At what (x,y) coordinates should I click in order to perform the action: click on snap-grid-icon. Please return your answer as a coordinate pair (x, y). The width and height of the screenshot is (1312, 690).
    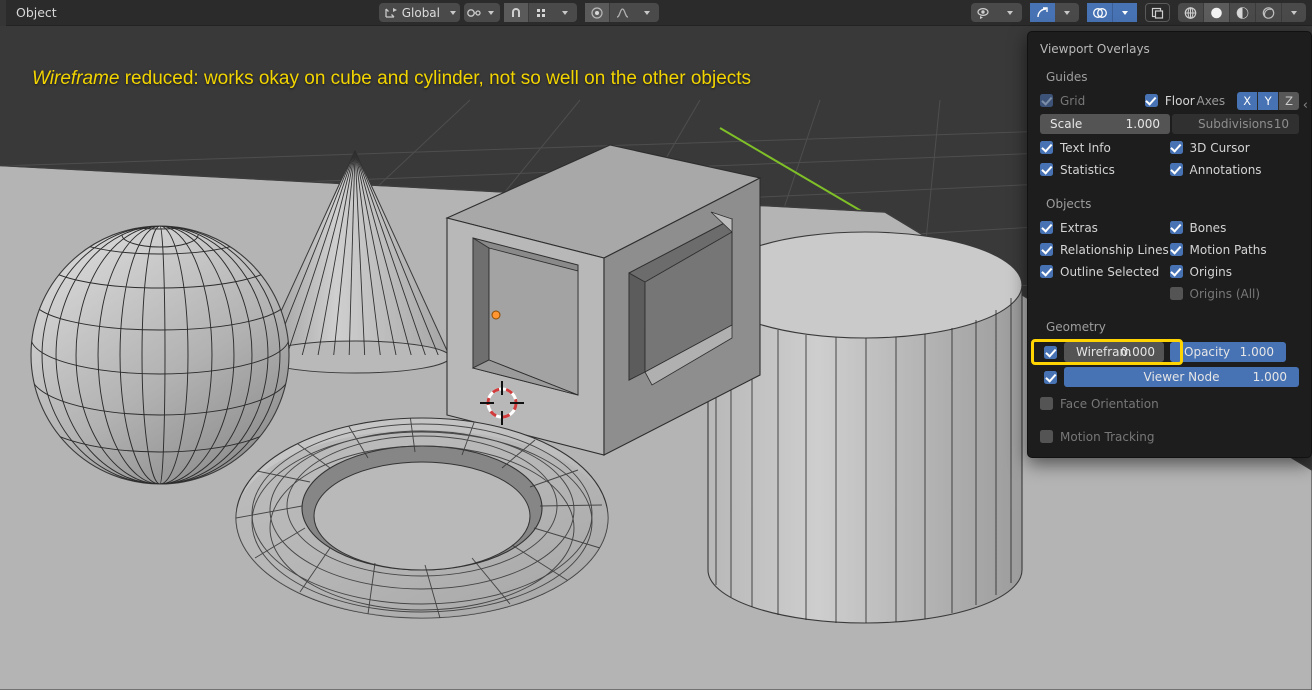
    Looking at the image, I should click on (541, 12).